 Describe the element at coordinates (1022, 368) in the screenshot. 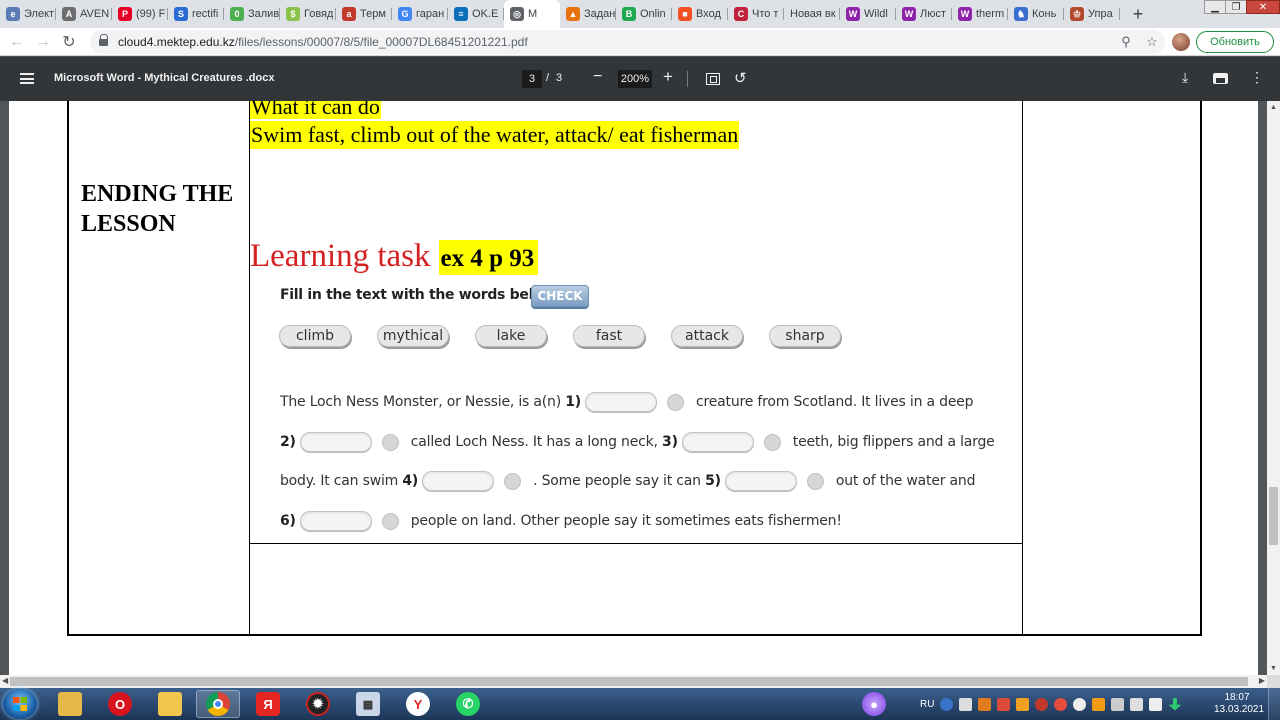

I see `table-border-col2` at that location.